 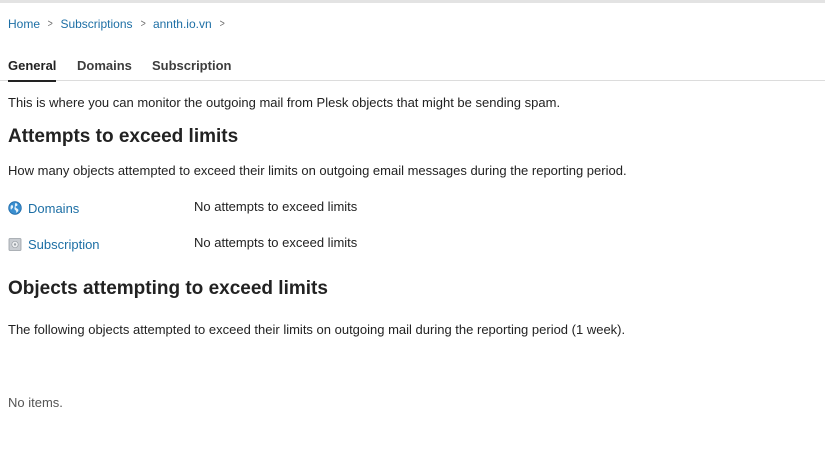 I want to click on tab-bar: General Domains Subscription, so click(x=412, y=69).